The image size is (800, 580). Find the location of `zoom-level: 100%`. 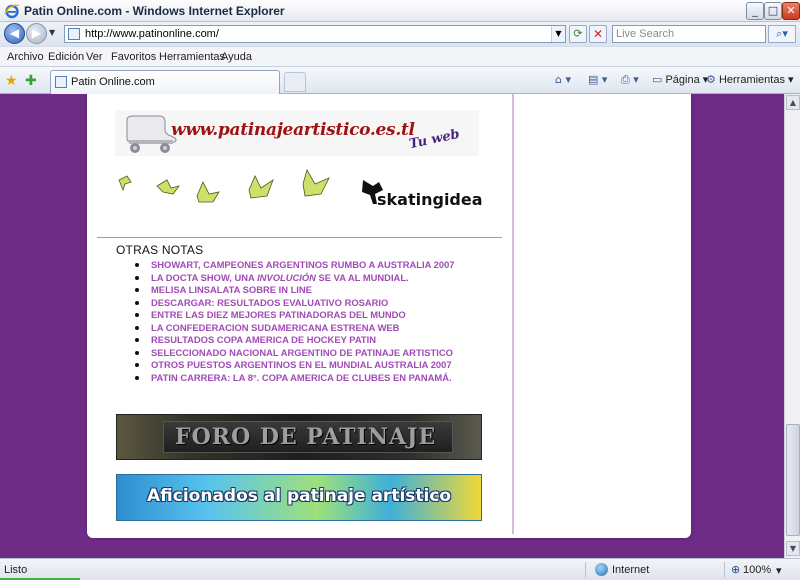

zoom-level: 100% is located at coordinates (757, 570).